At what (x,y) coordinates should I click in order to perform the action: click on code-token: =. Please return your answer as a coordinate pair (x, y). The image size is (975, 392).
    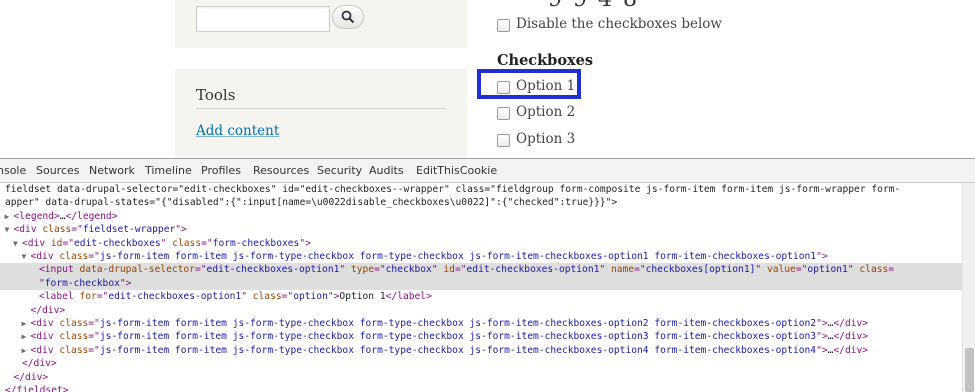
    Looking at the image, I should click on (891, 270).